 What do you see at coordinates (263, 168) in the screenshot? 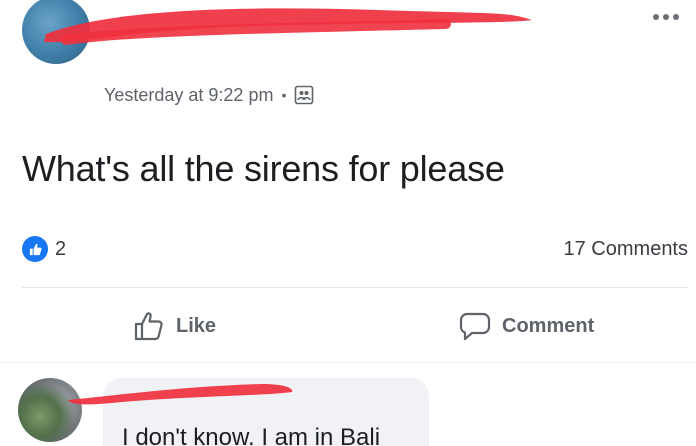
I see `post-body-text: What's all the sirens for please` at bounding box center [263, 168].